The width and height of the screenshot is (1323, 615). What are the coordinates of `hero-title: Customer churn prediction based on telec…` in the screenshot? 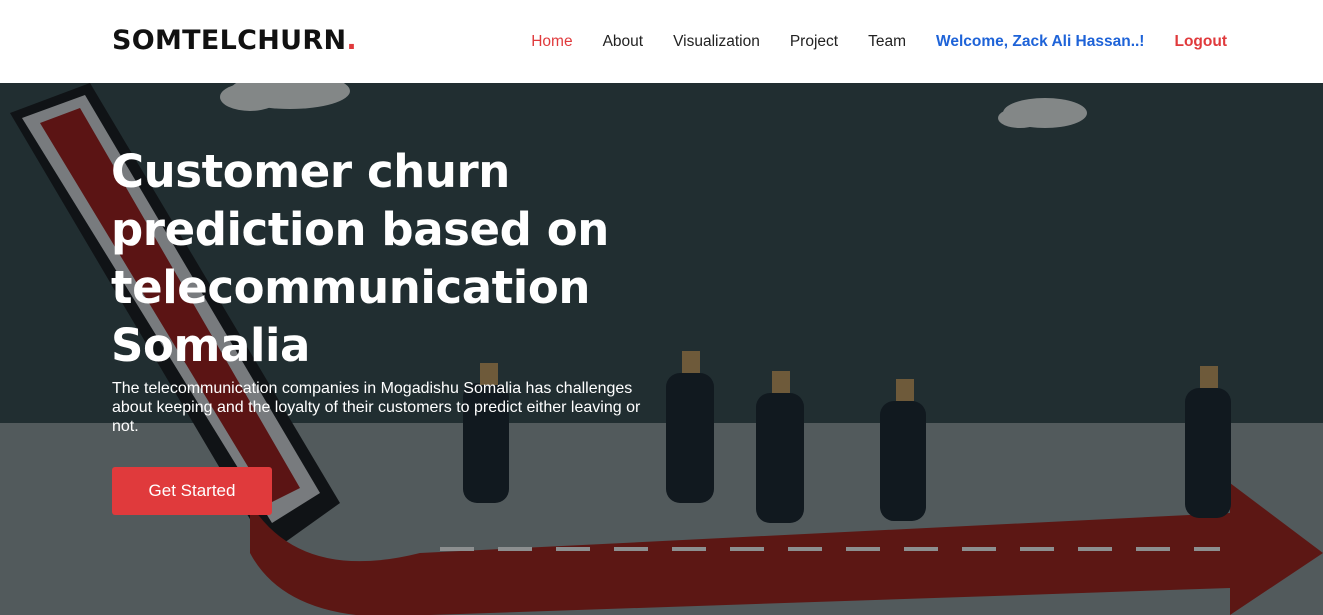 It's located at (360, 258).